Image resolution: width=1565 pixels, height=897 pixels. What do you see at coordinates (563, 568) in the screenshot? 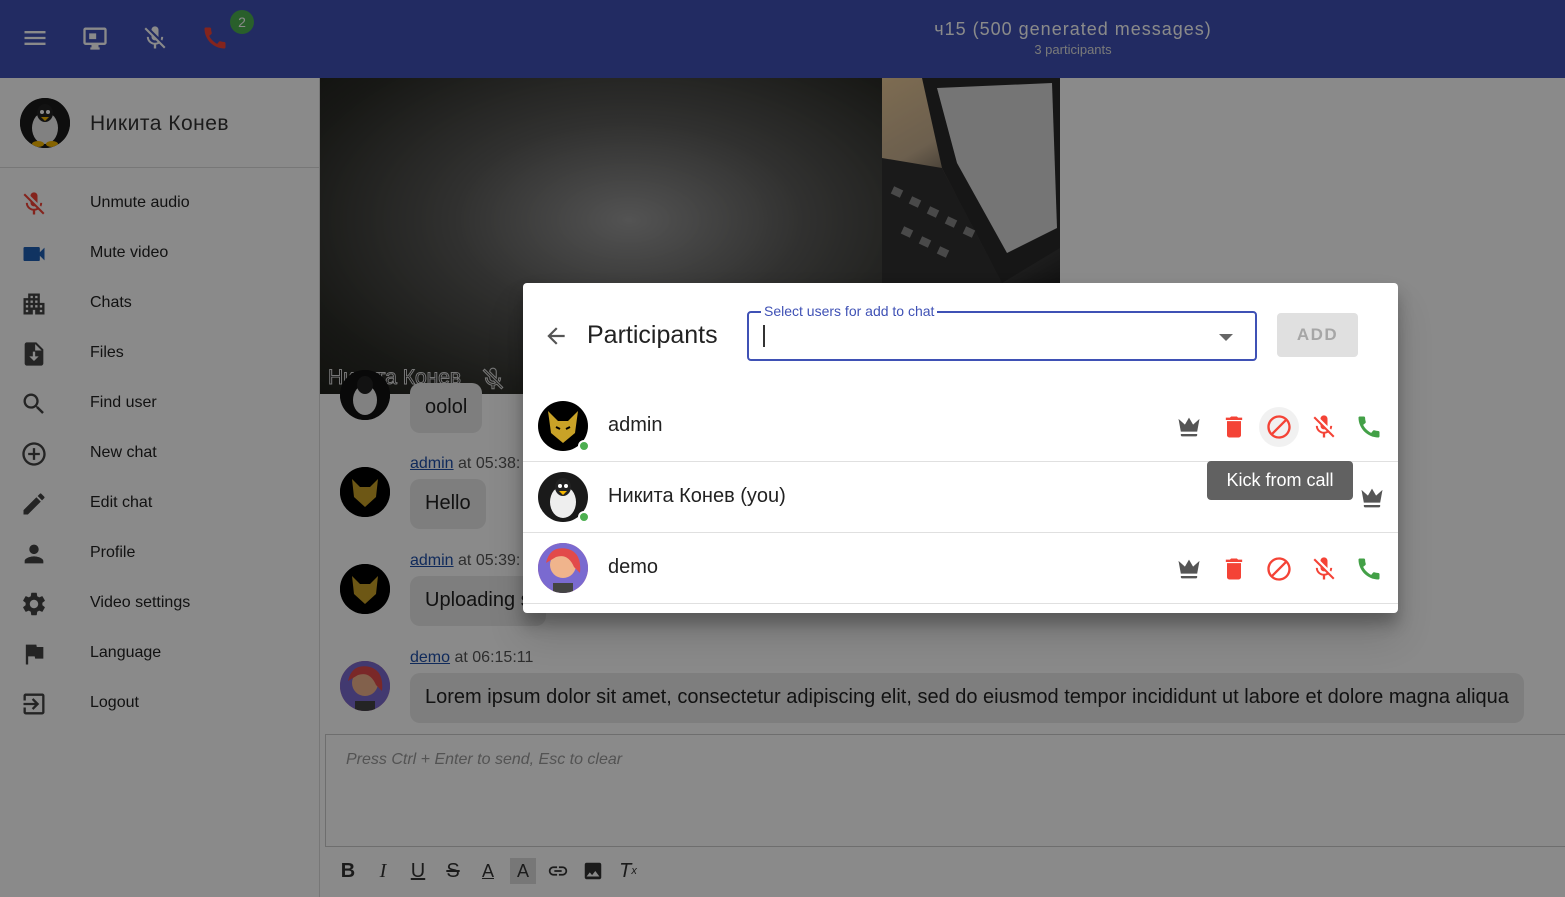
I see `avatar` at bounding box center [563, 568].